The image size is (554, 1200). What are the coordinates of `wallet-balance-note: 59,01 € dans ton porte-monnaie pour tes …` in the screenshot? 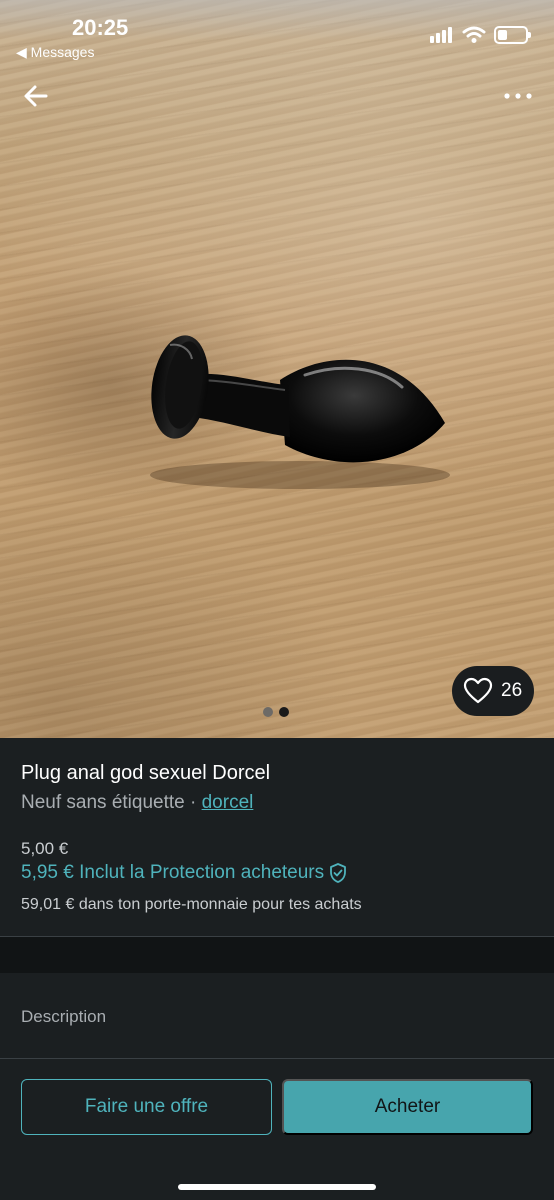 It's located at (191, 904).